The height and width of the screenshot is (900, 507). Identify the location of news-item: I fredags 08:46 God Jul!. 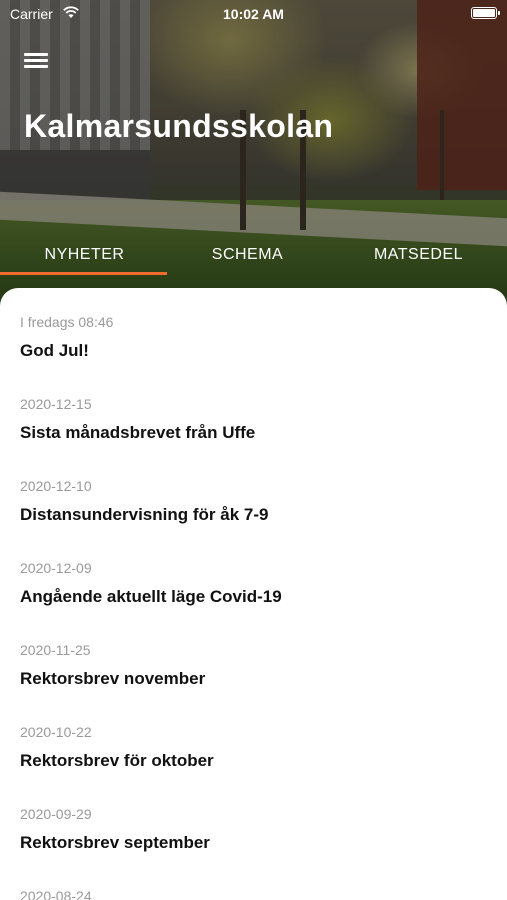
(255, 337).